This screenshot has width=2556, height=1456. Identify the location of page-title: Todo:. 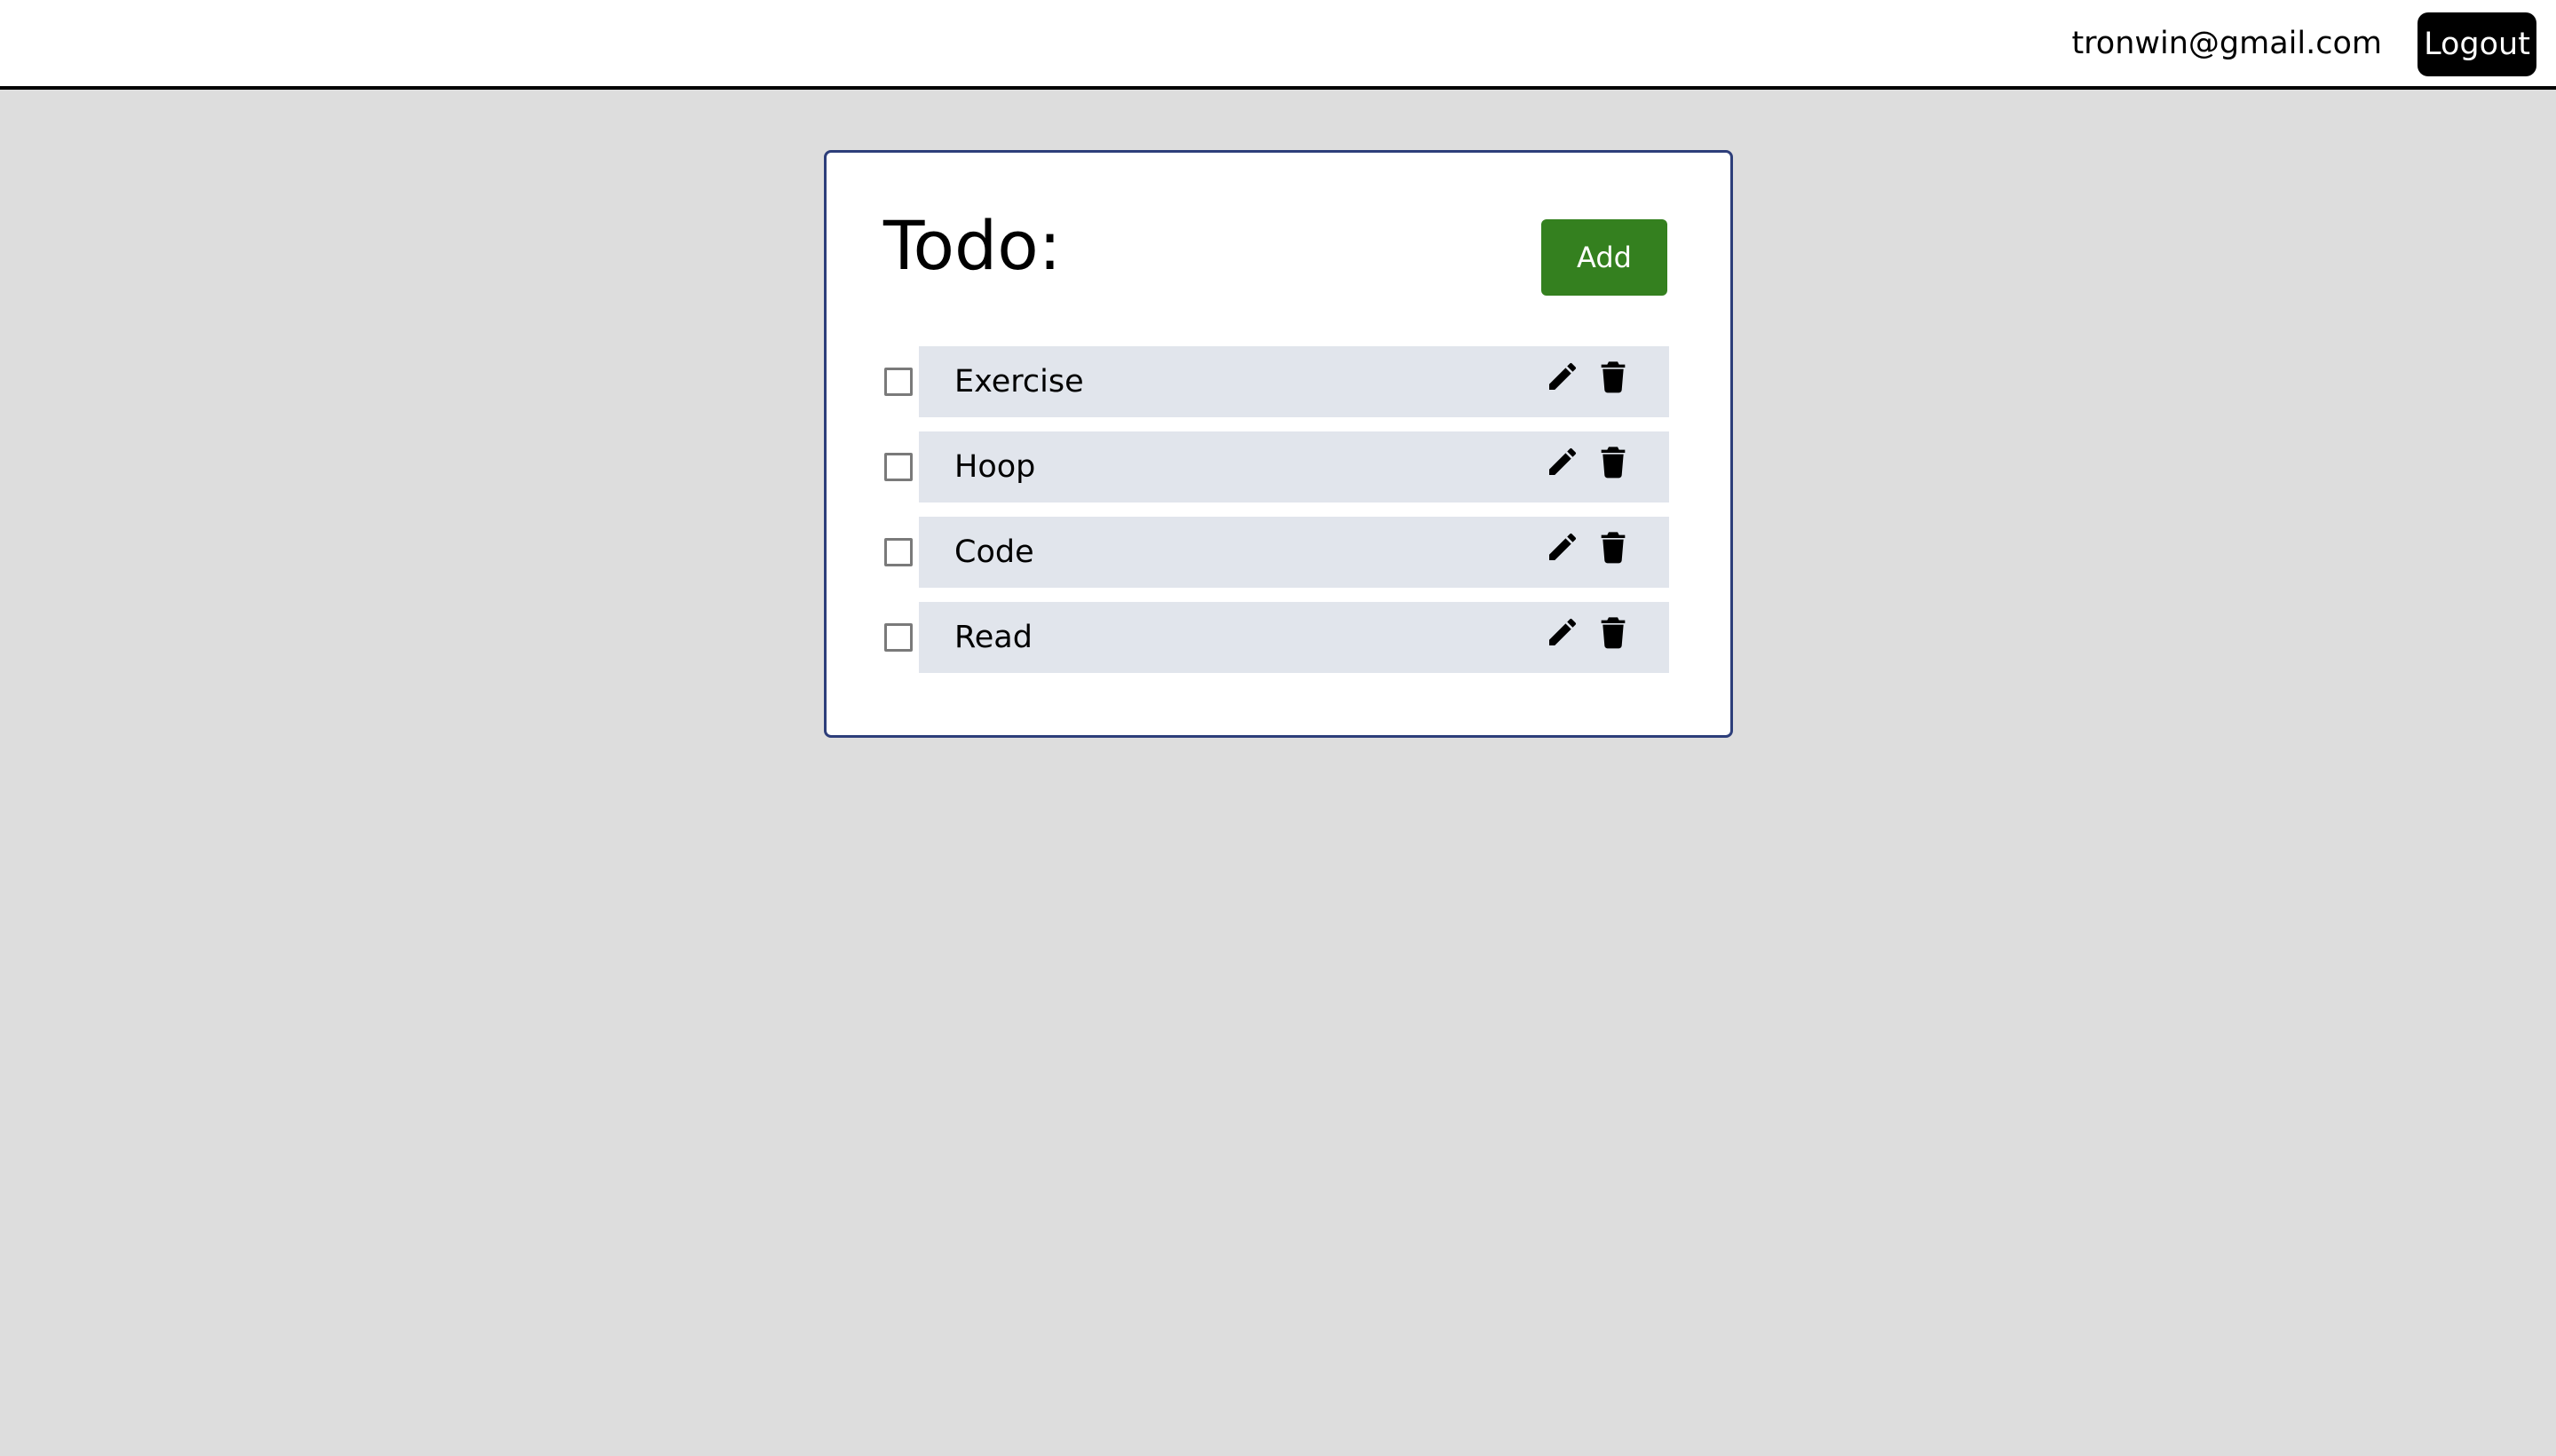
(973, 245).